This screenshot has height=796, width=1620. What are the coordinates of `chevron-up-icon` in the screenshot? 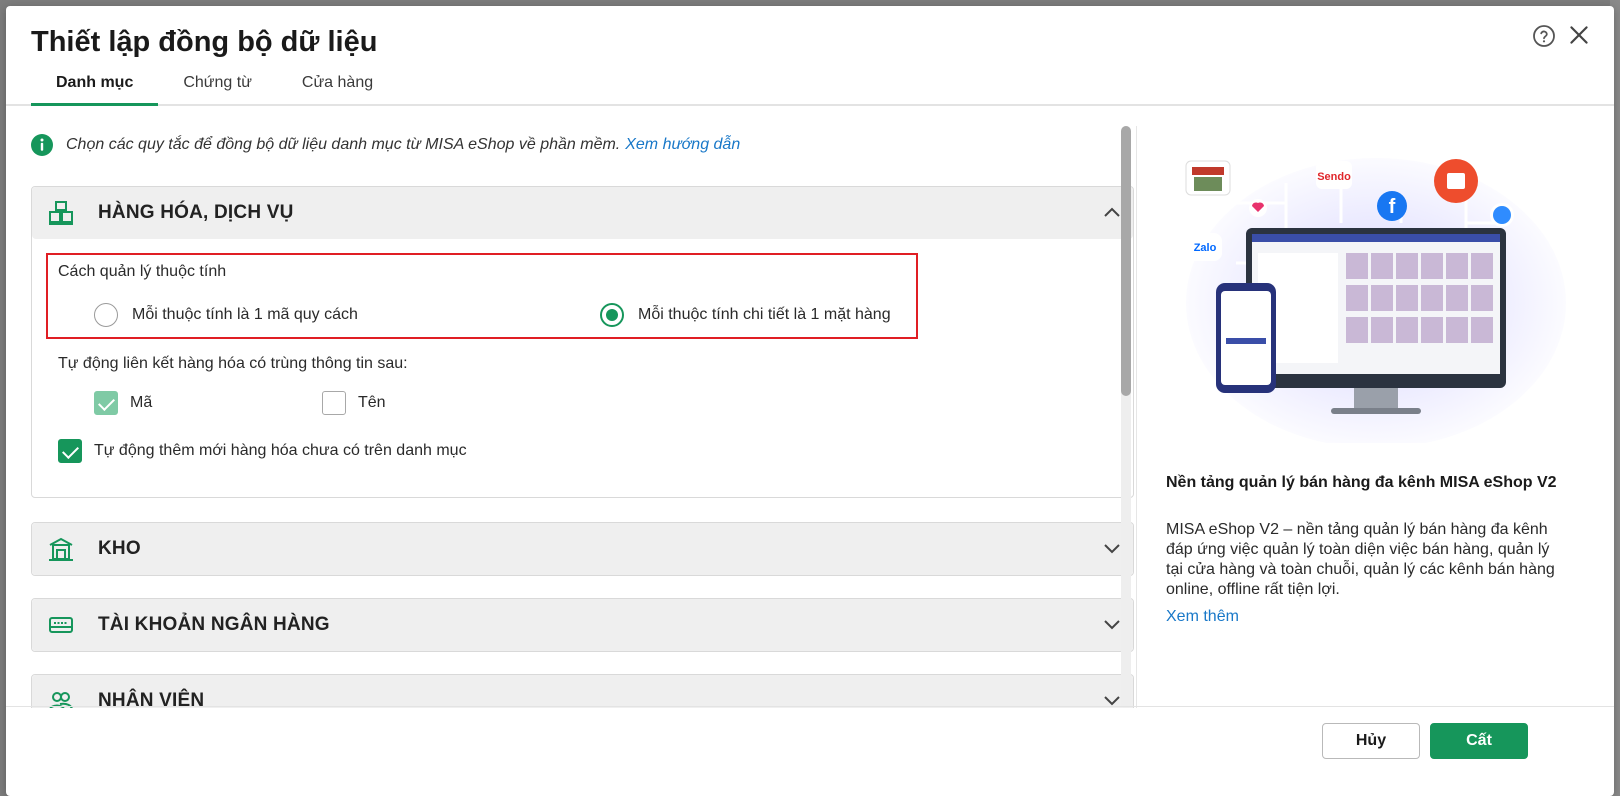 It's located at (1112, 212).